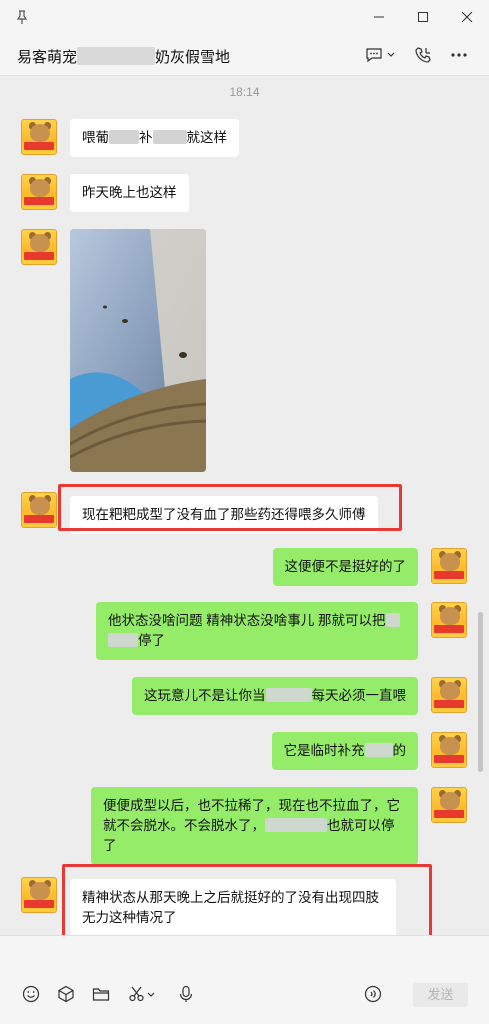 The image size is (489, 1024). What do you see at coordinates (379, 17) in the screenshot?
I see `minimize-icon` at bounding box center [379, 17].